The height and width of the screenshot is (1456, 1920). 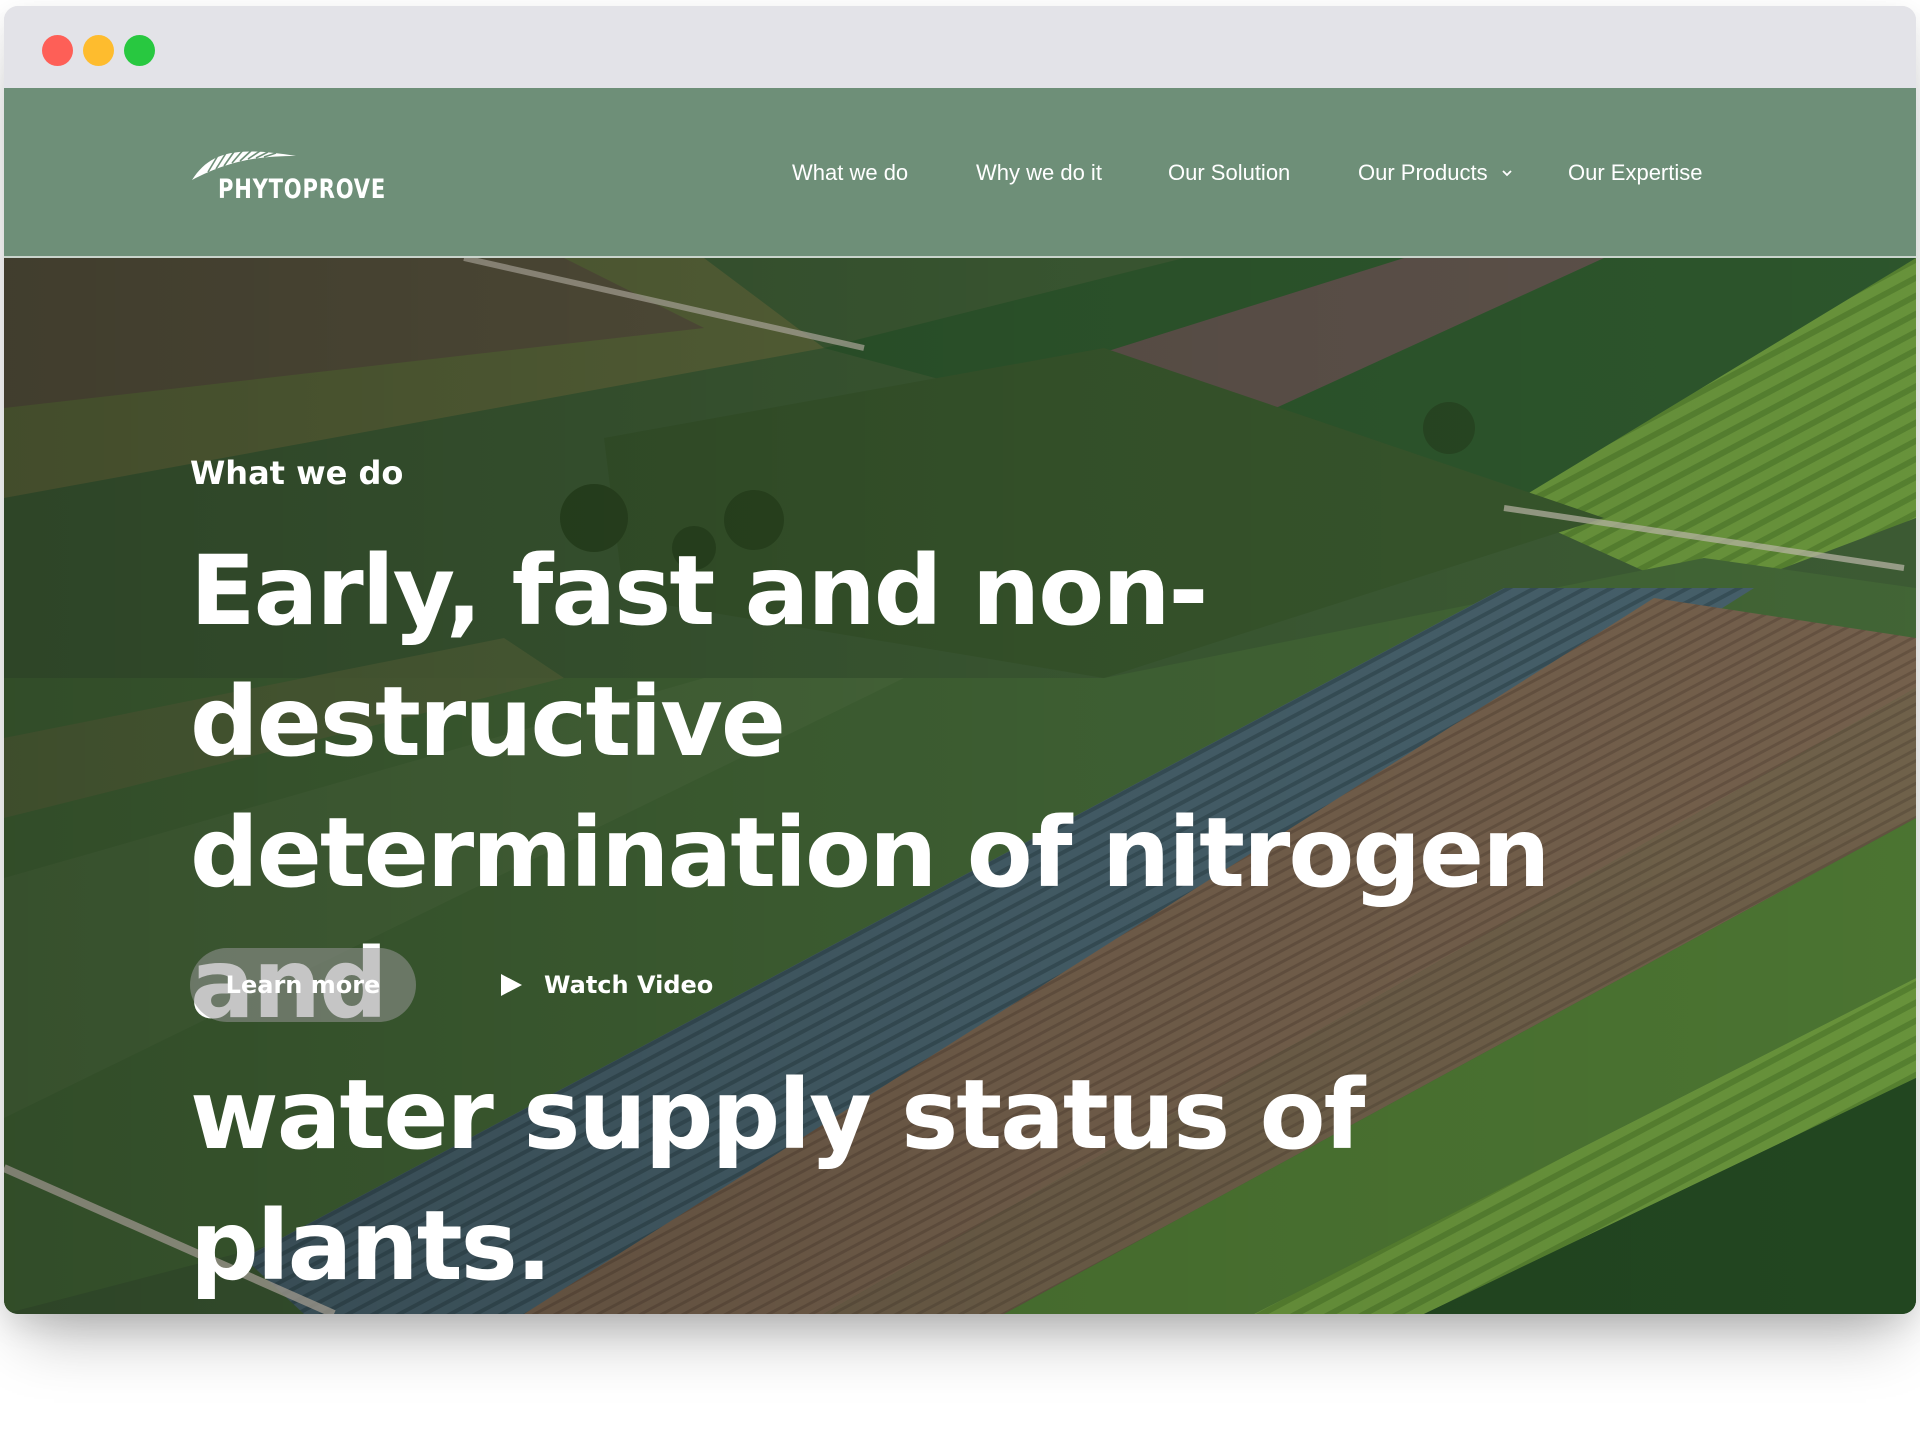 I want to click on nav-item-what-we-do: What we do, so click(x=850, y=173).